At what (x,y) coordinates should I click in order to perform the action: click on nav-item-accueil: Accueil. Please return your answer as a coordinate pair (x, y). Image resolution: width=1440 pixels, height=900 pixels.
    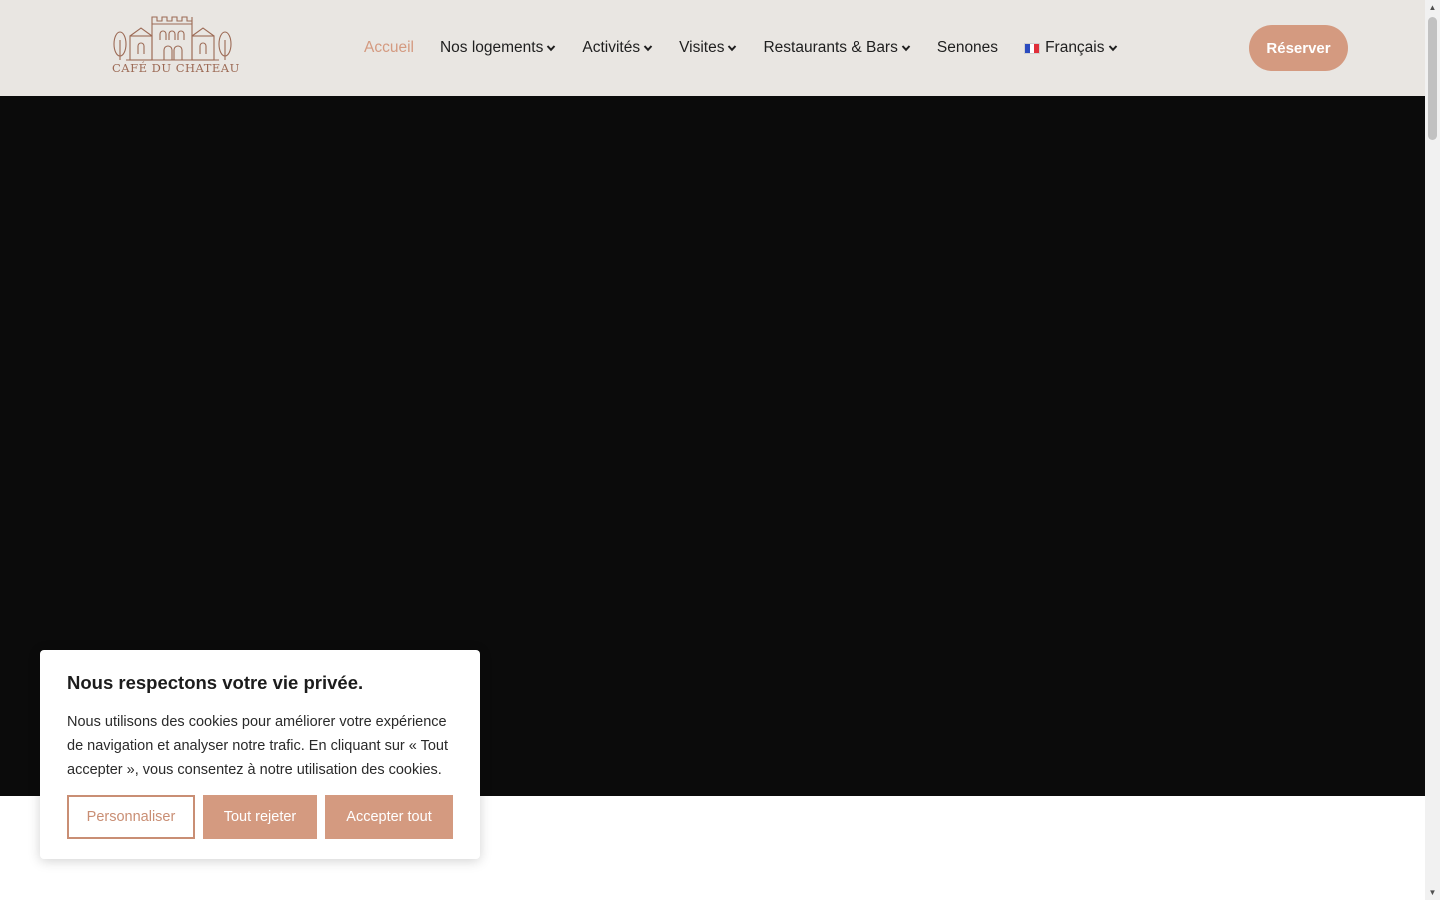
    Looking at the image, I should click on (389, 48).